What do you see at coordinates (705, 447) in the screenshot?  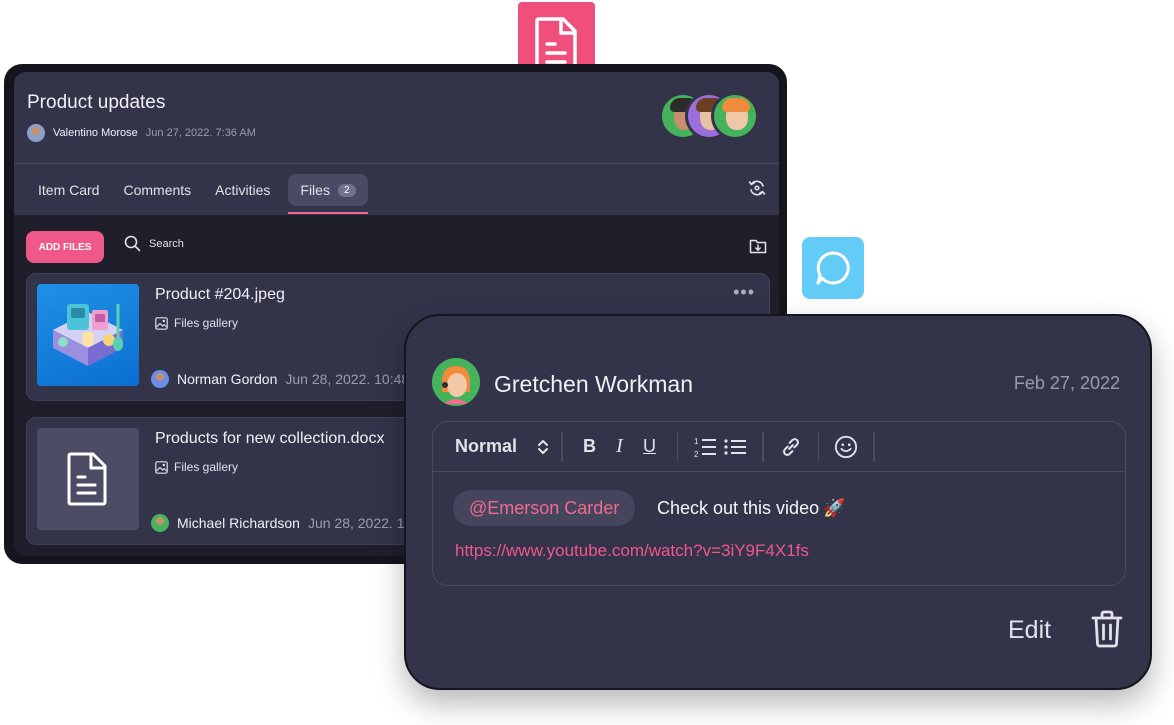 I see `ordered-list-icon: 1 2` at bounding box center [705, 447].